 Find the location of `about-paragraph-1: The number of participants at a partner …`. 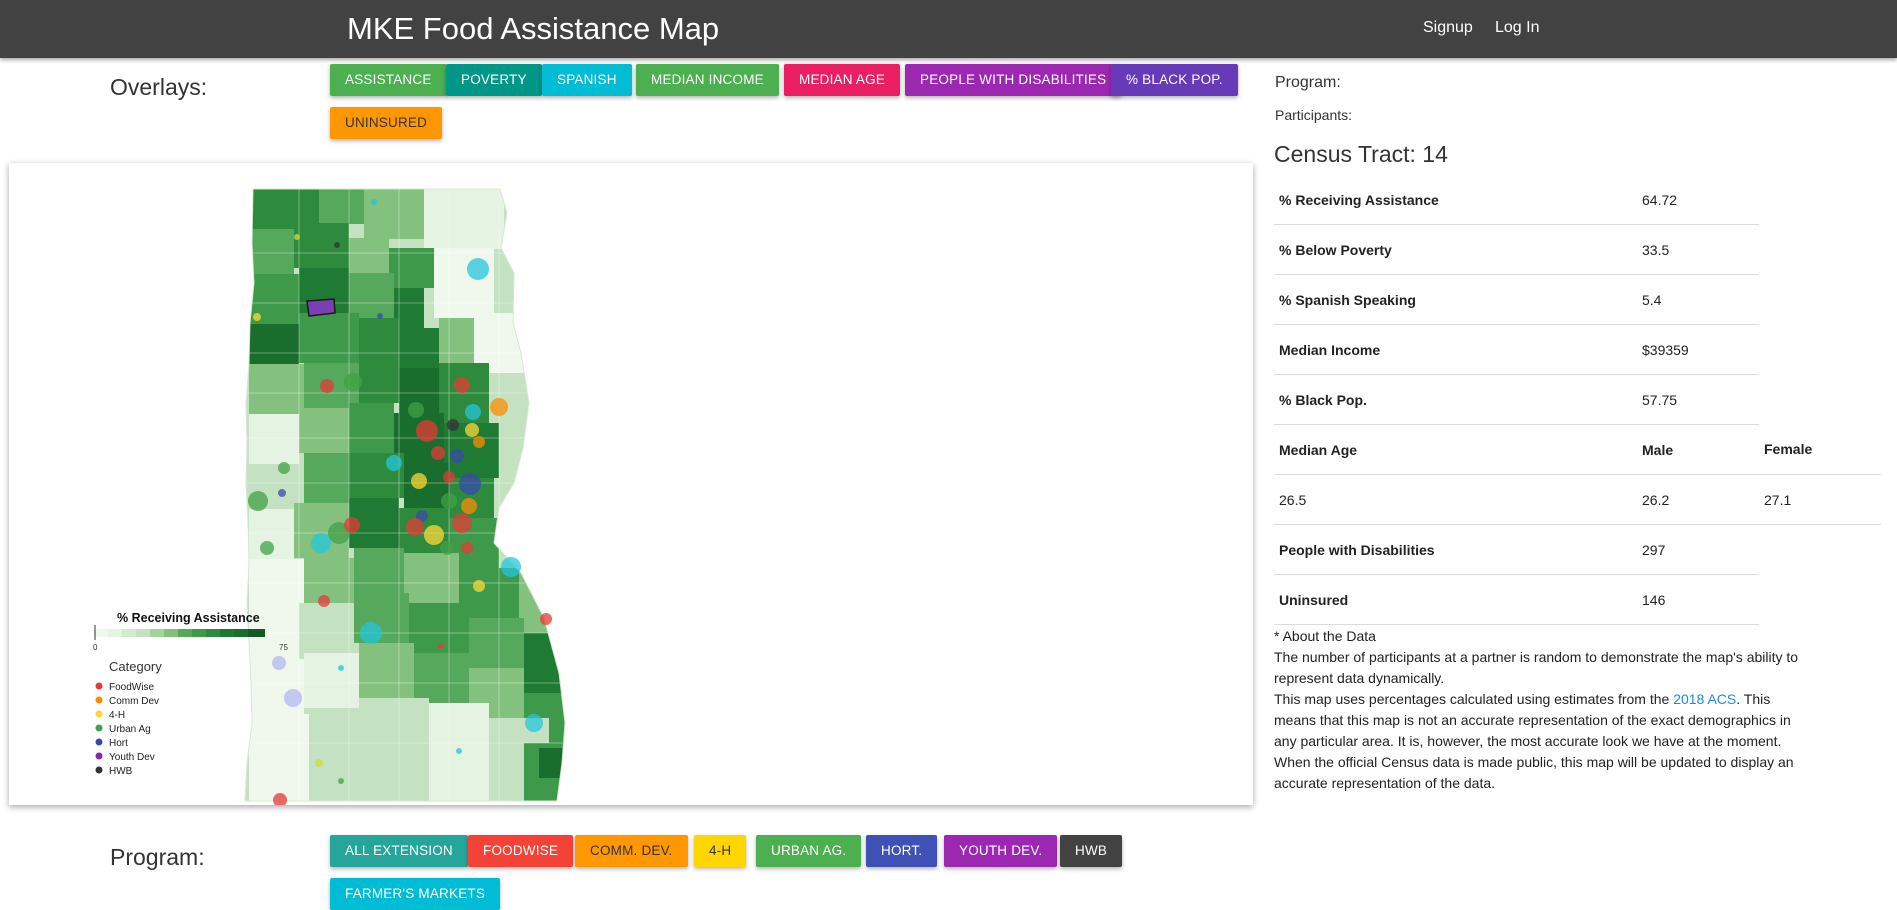

about-paragraph-1: The number of participants at a partner … is located at coordinates (1536, 667).